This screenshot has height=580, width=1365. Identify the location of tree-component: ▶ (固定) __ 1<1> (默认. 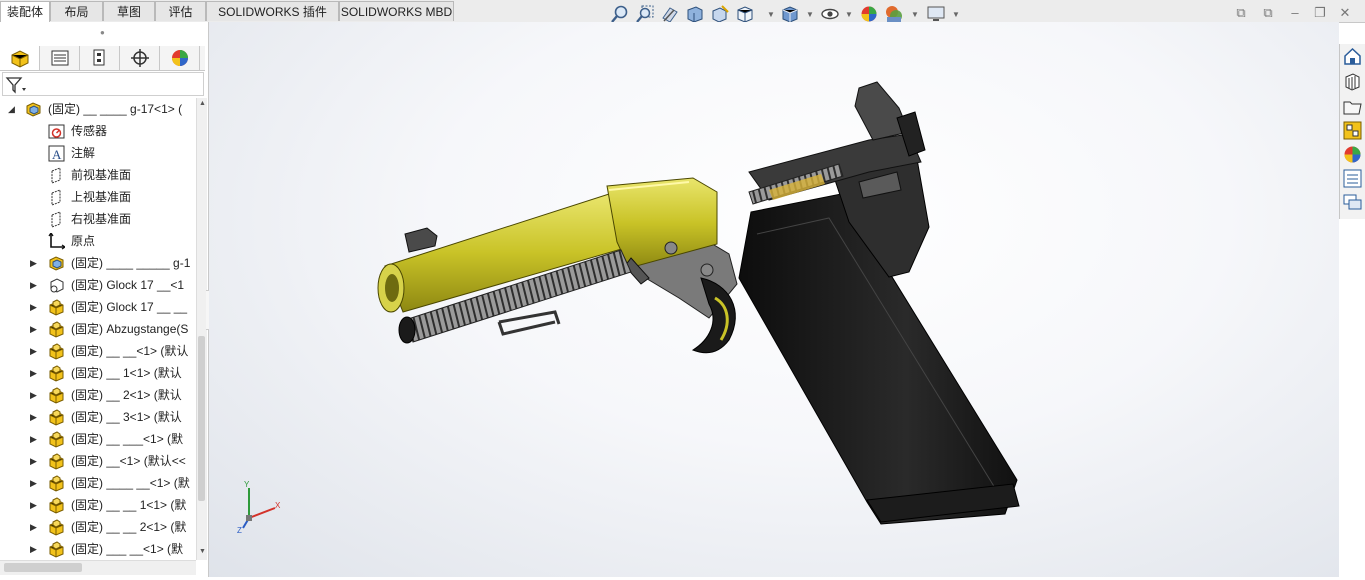
(98, 373).